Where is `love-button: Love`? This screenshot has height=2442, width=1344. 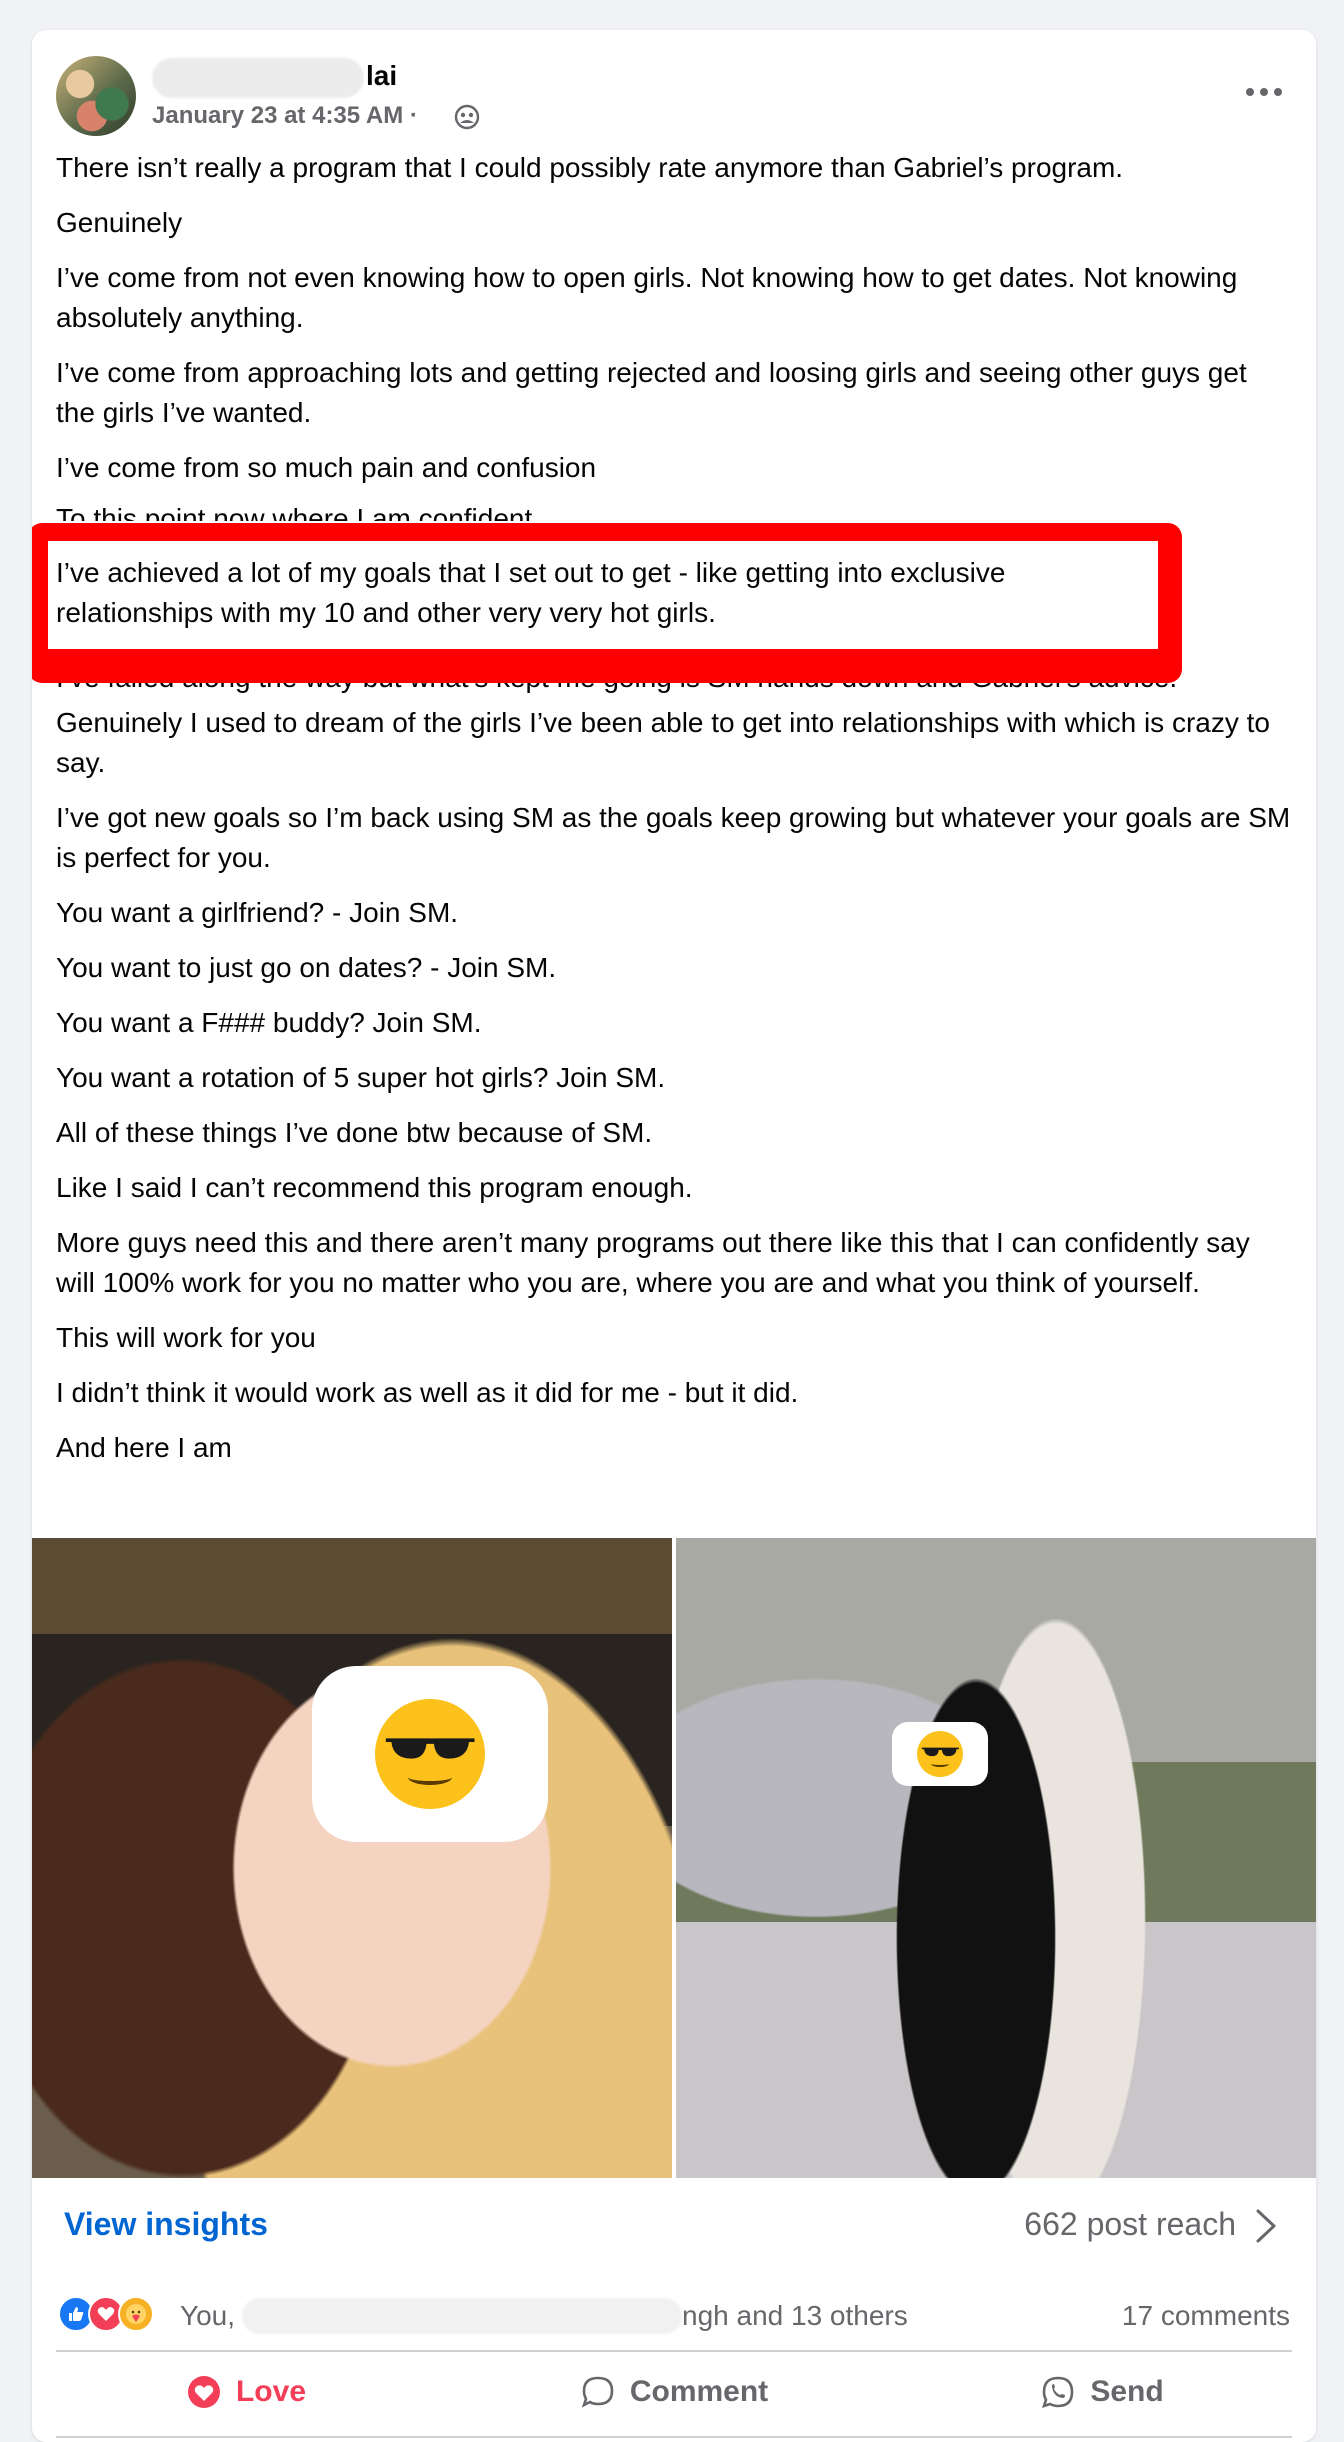
love-button: Love is located at coordinates (246, 2392).